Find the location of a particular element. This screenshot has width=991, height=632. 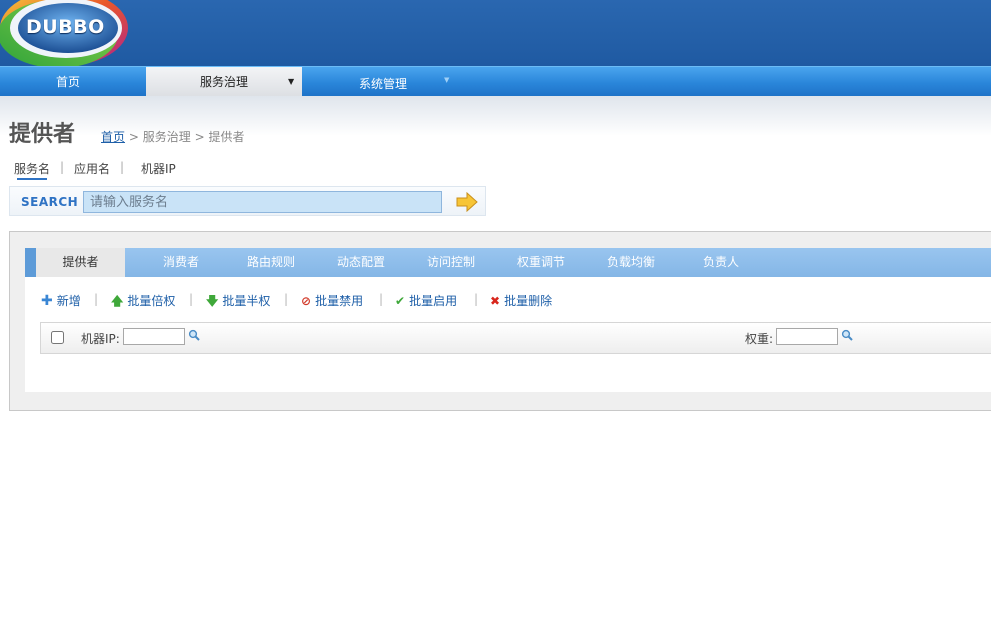

tab-label: 负载均衡 is located at coordinates (630, 262).